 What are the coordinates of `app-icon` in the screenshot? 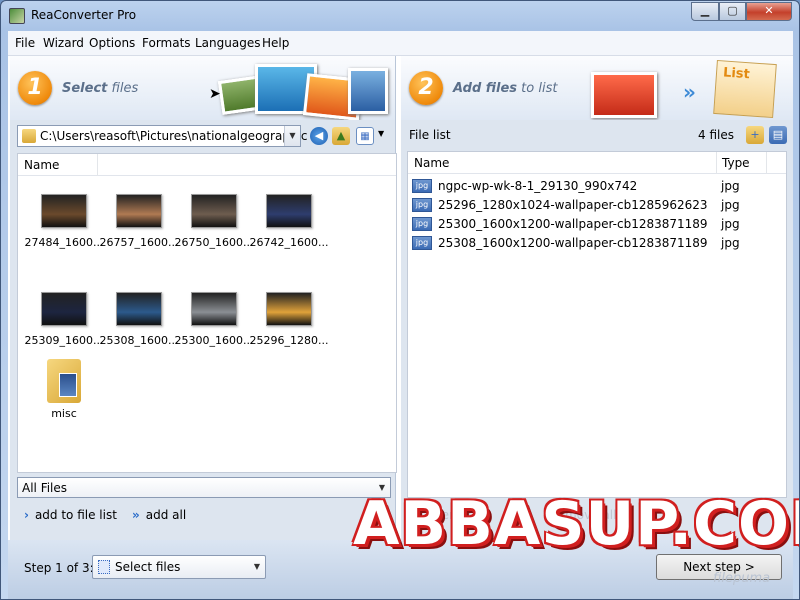 It's located at (17, 16).